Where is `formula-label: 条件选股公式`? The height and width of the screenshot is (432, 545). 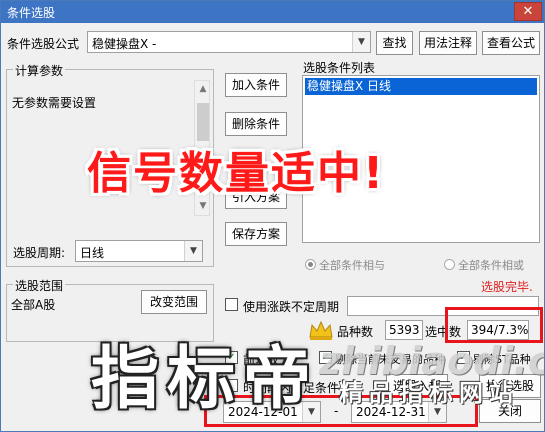
formula-label: 条件选股公式 is located at coordinates (43, 44).